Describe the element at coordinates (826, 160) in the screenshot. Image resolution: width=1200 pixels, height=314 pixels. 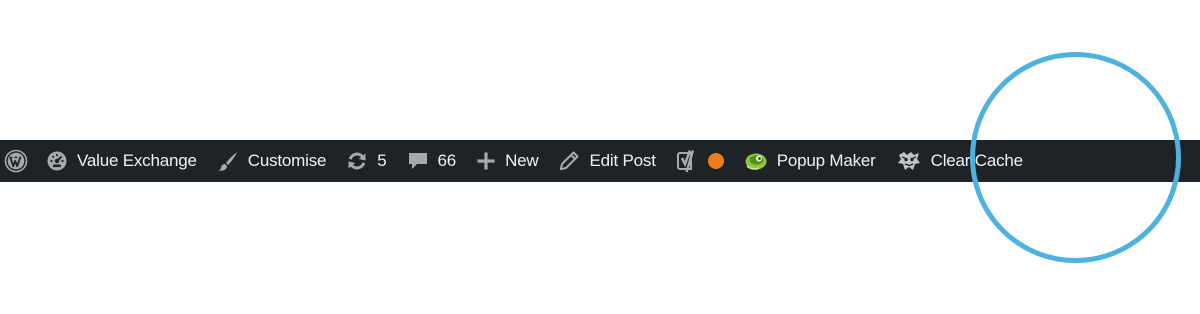
I see `popup-maker-label: Popup Maker` at that location.